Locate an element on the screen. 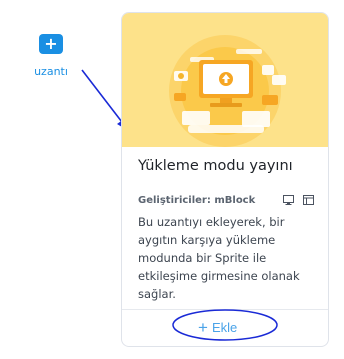 The height and width of the screenshot is (359, 344). add-button-label: Ekle is located at coordinates (224, 327).